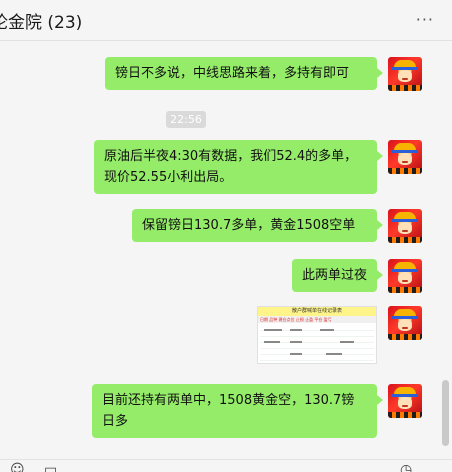  Describe the element at coordinates (238, 167) in the screenshot. I see `message-bubble: 原油后半夜4:30有数据，我们52.4的多单，现价52.55小利出局。` at that location.